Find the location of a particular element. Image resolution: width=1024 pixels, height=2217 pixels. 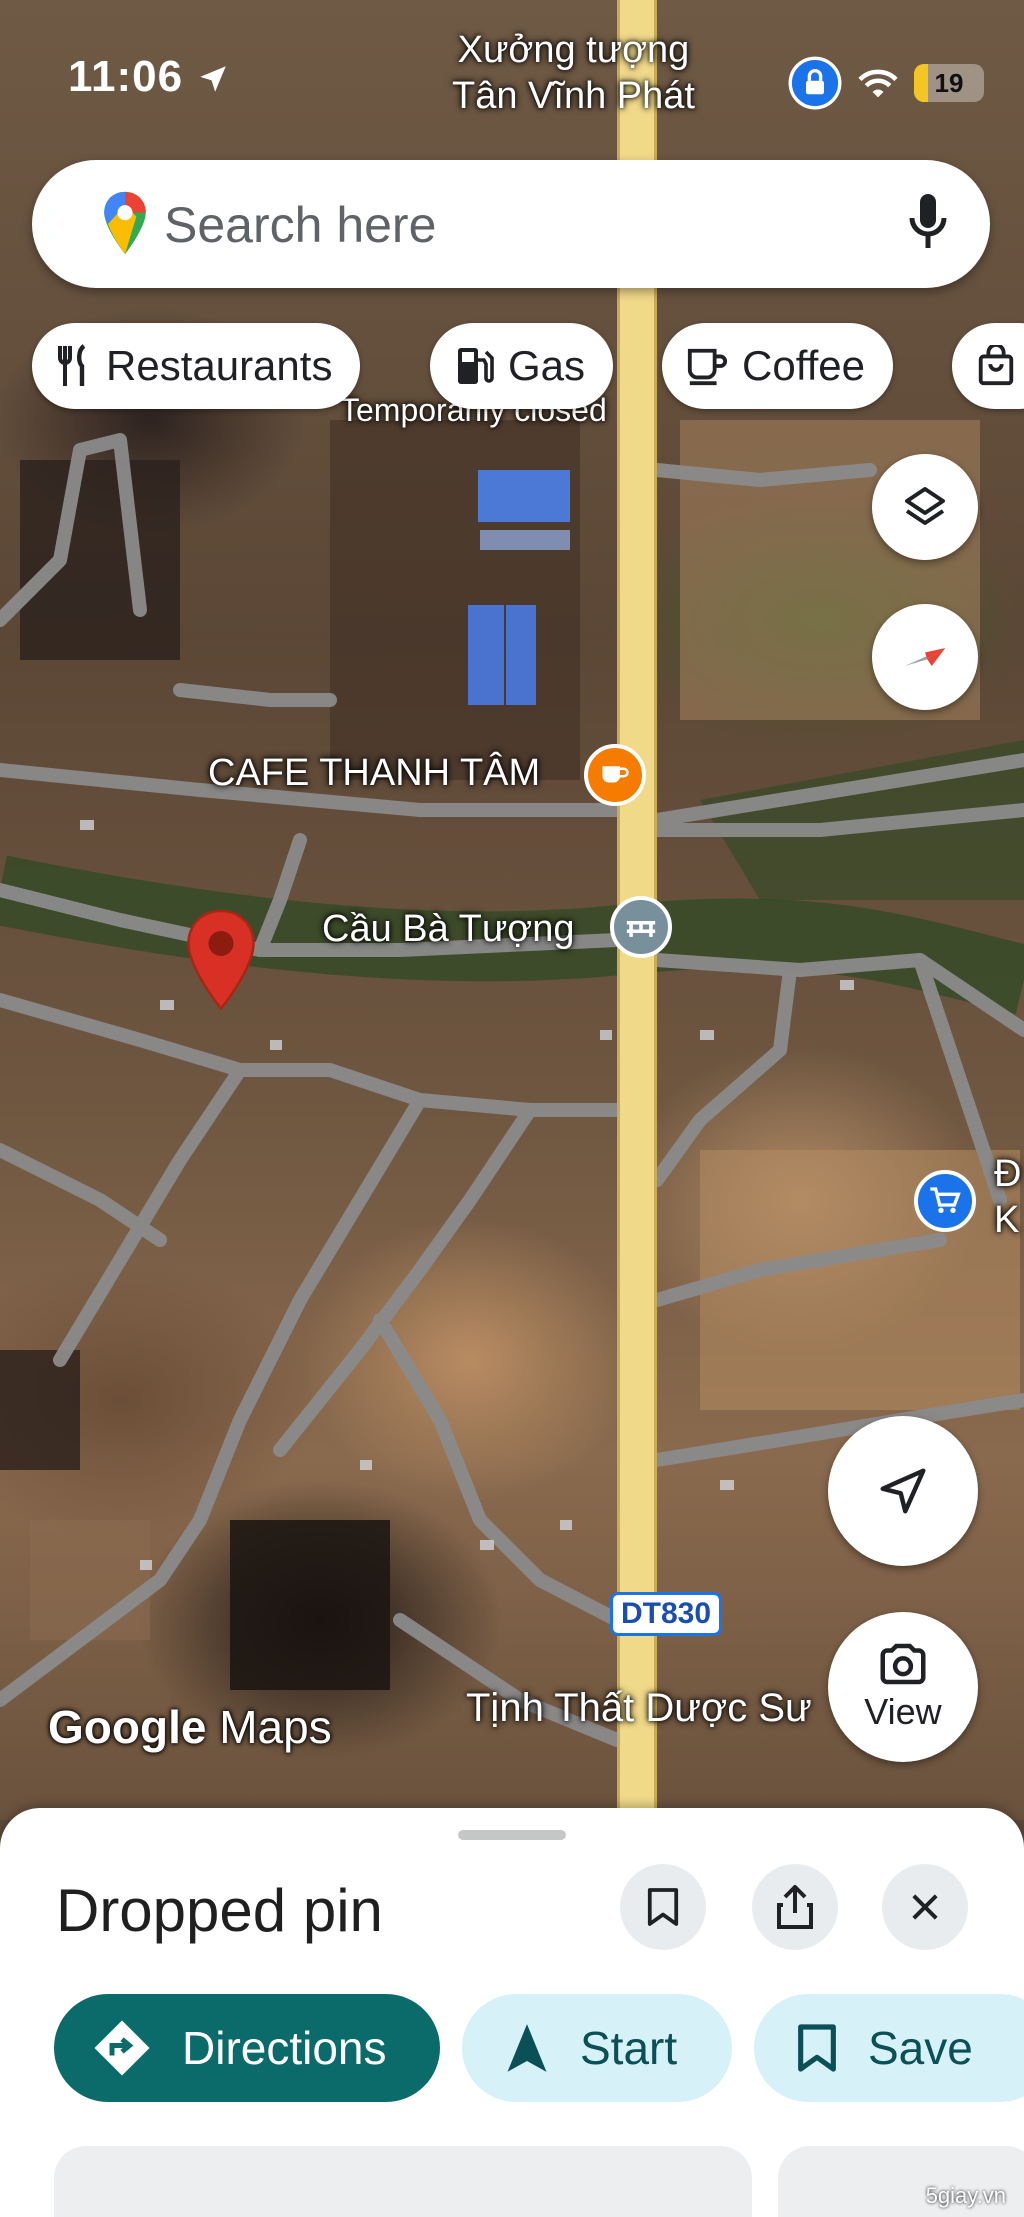

workshop-label-line2: Tân Vĩnh Phát is located at coordinates (573, 95).